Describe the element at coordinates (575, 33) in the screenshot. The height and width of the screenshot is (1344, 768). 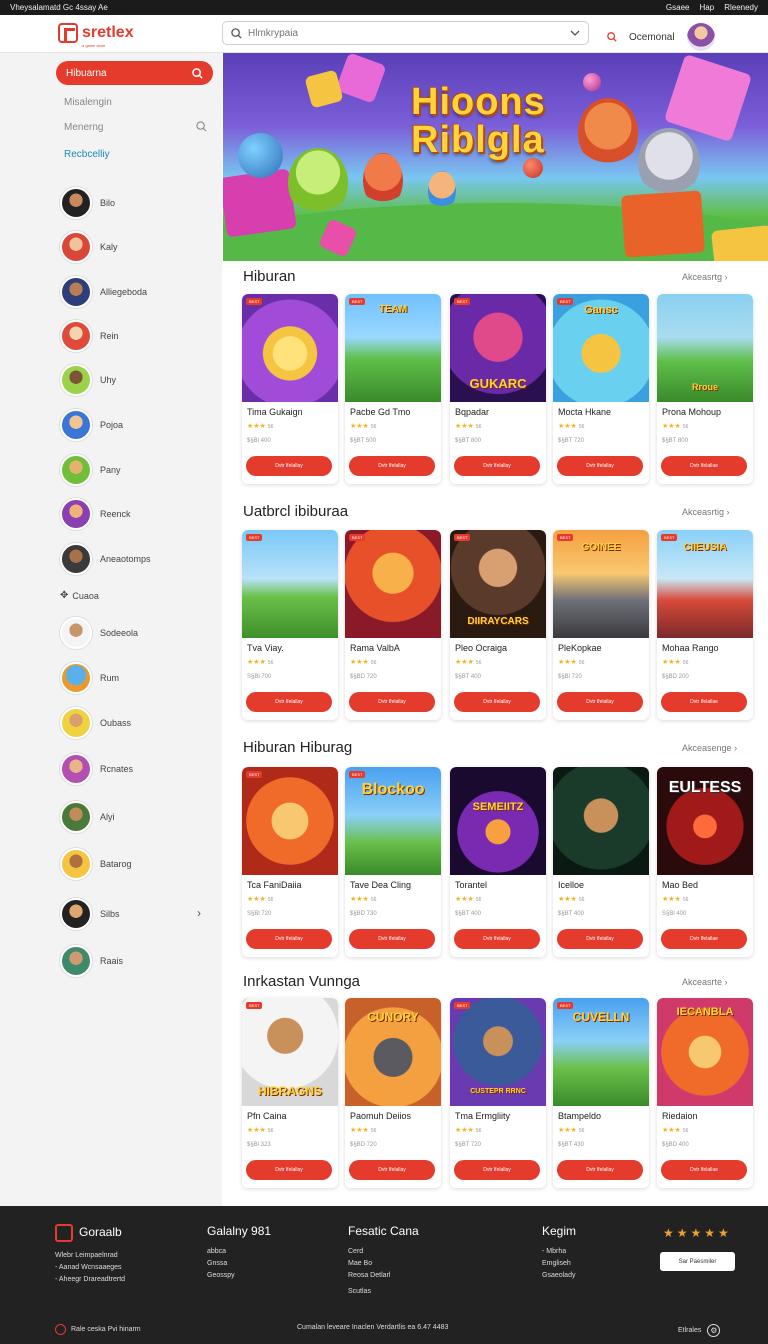
I see `chevron-down-icon` at that location.